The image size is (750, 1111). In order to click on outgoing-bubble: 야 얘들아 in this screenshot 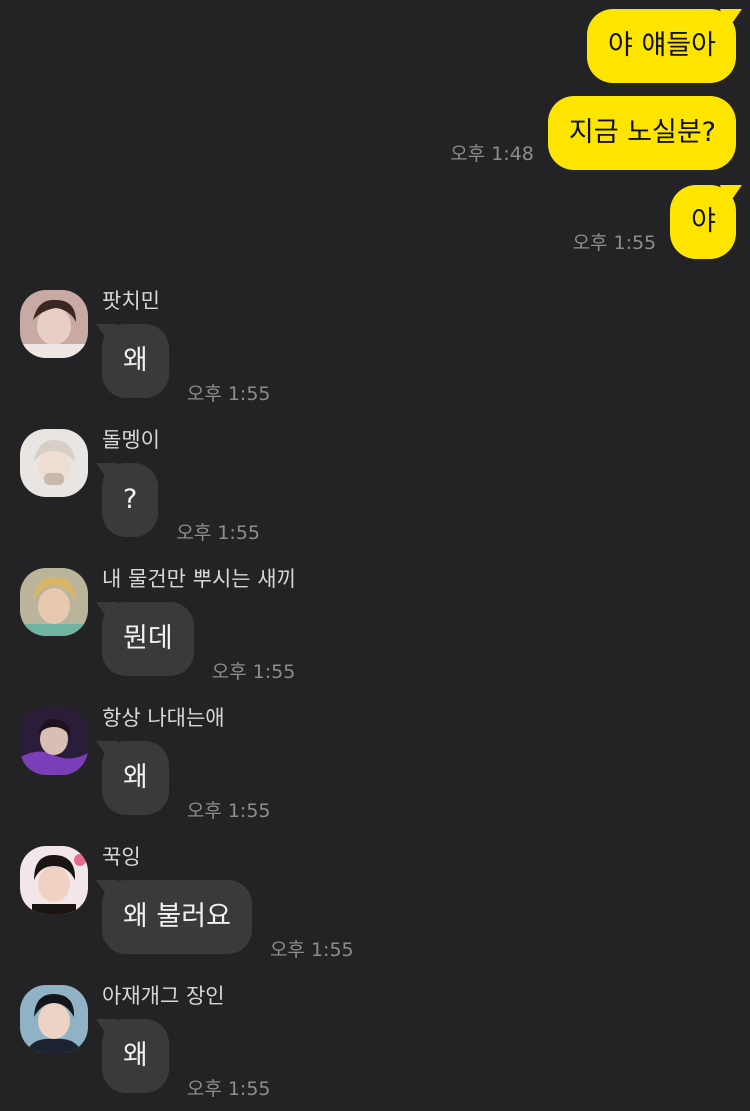, I will do `click(661, 46)`.